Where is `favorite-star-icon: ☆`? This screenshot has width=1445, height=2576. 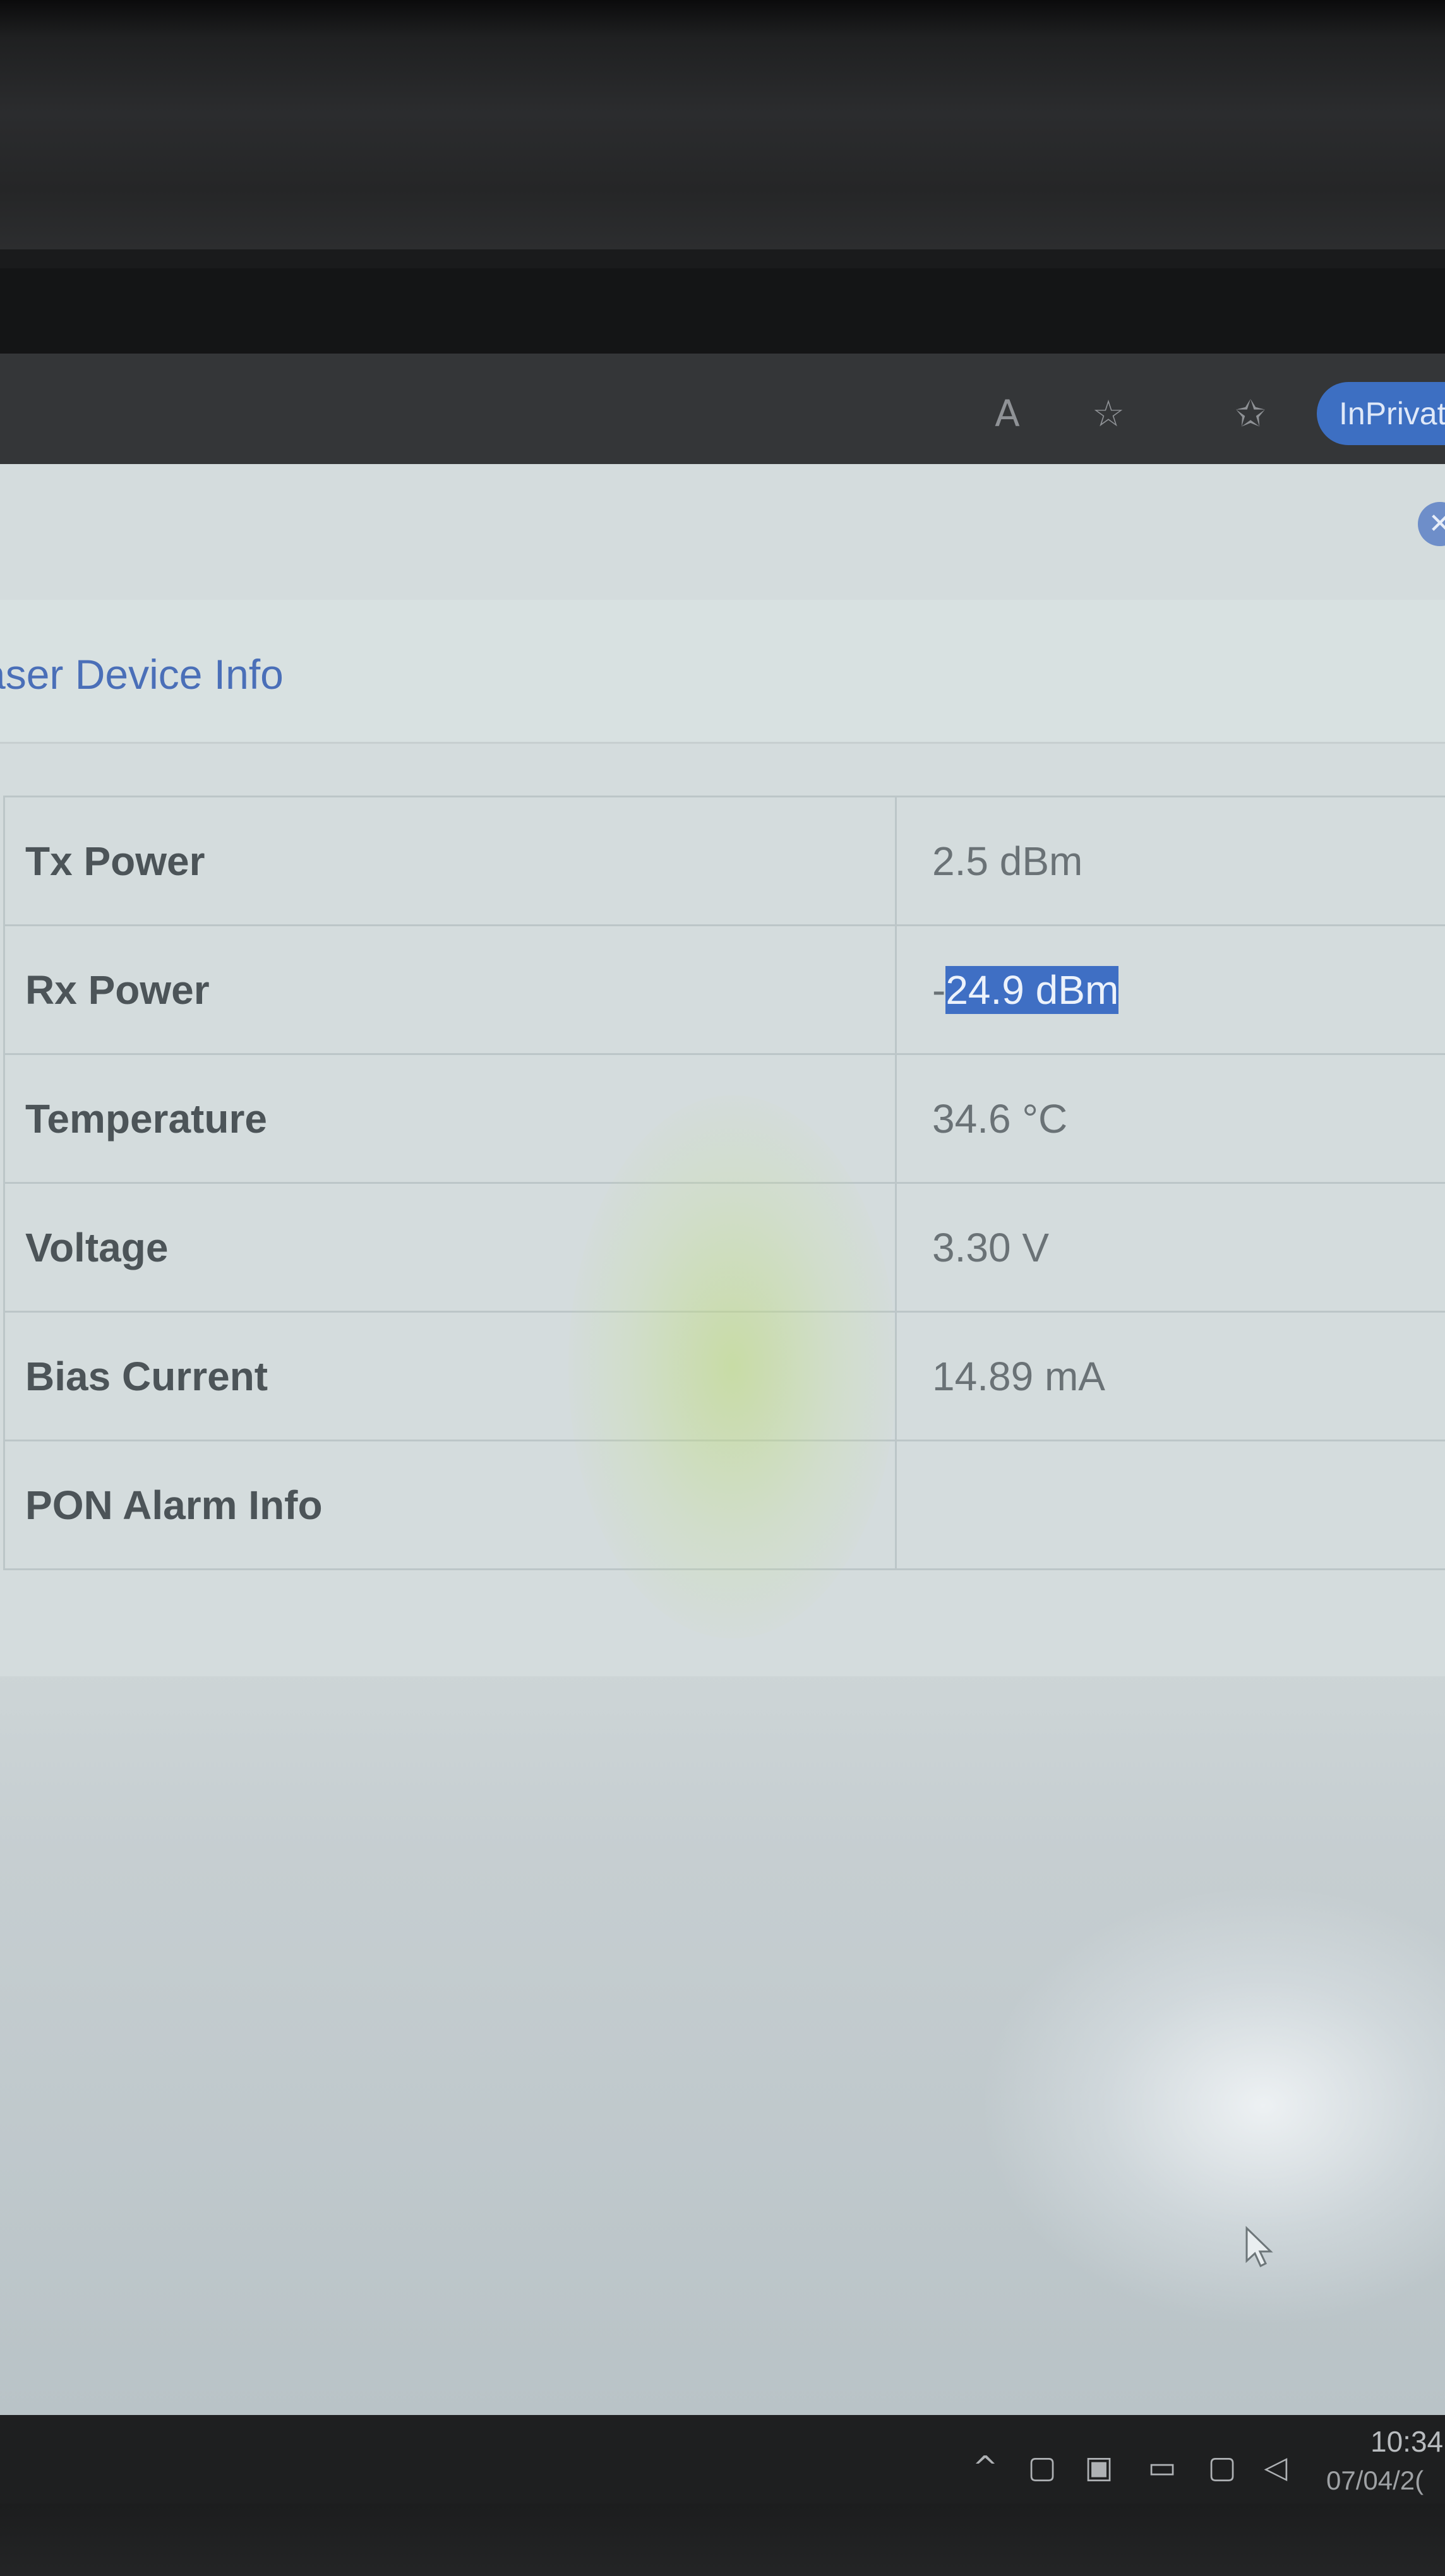 favorite-star-icon: ☆ is located at coordinates (1108, 413).